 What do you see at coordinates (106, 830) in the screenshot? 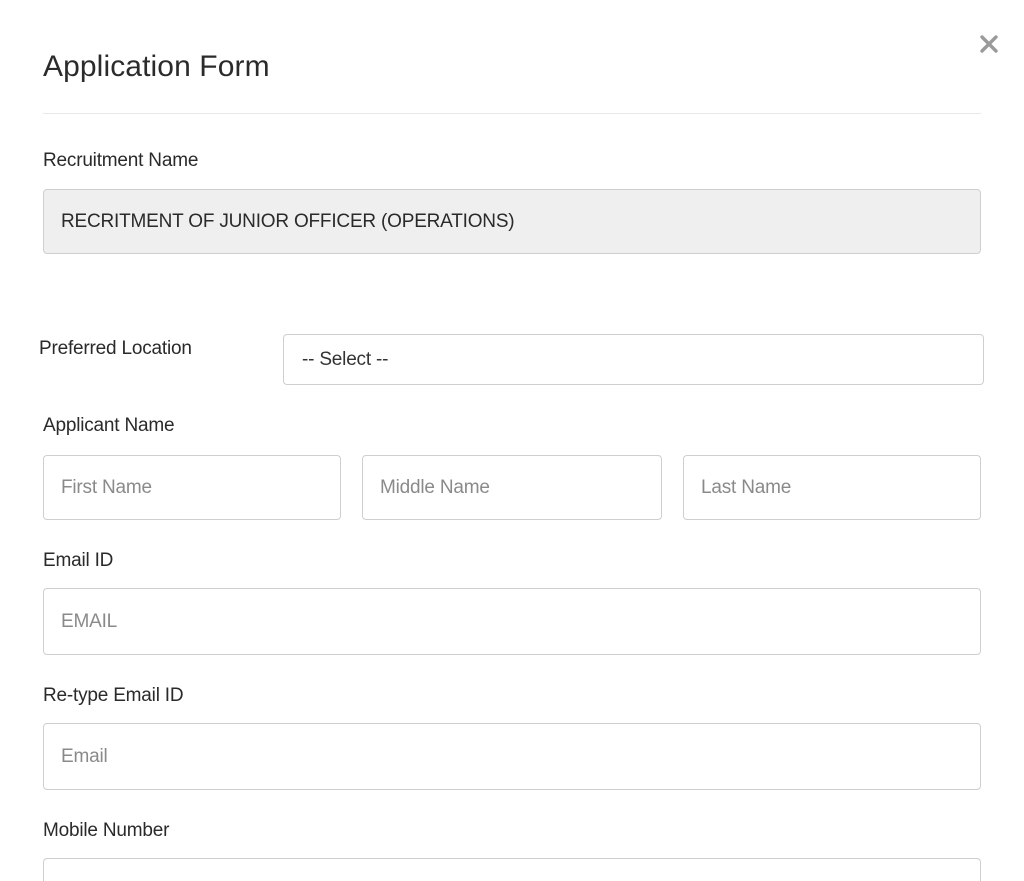
I see `mobile-number-label: Mobile Number` at bounding box center [106, 830].